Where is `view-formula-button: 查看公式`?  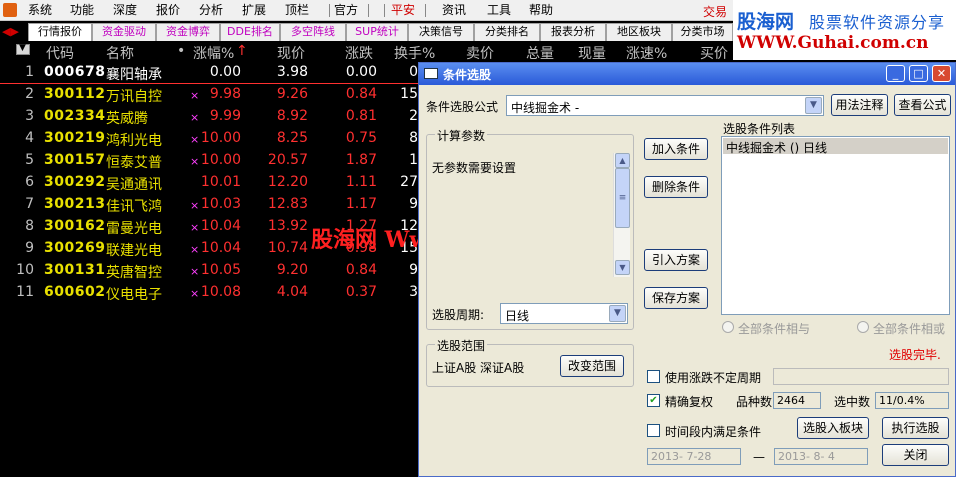 view-formula-button: 查看公式 is located at coordinates (922, 105).